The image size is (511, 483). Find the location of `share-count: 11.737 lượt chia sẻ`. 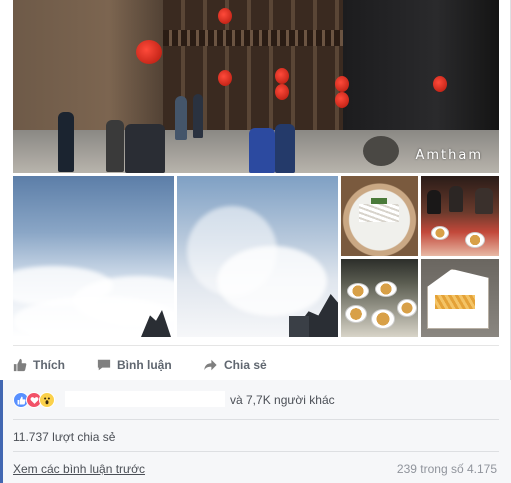

share-count: 11.737 lượt chia sẻ is located at coordinates (64, 437).